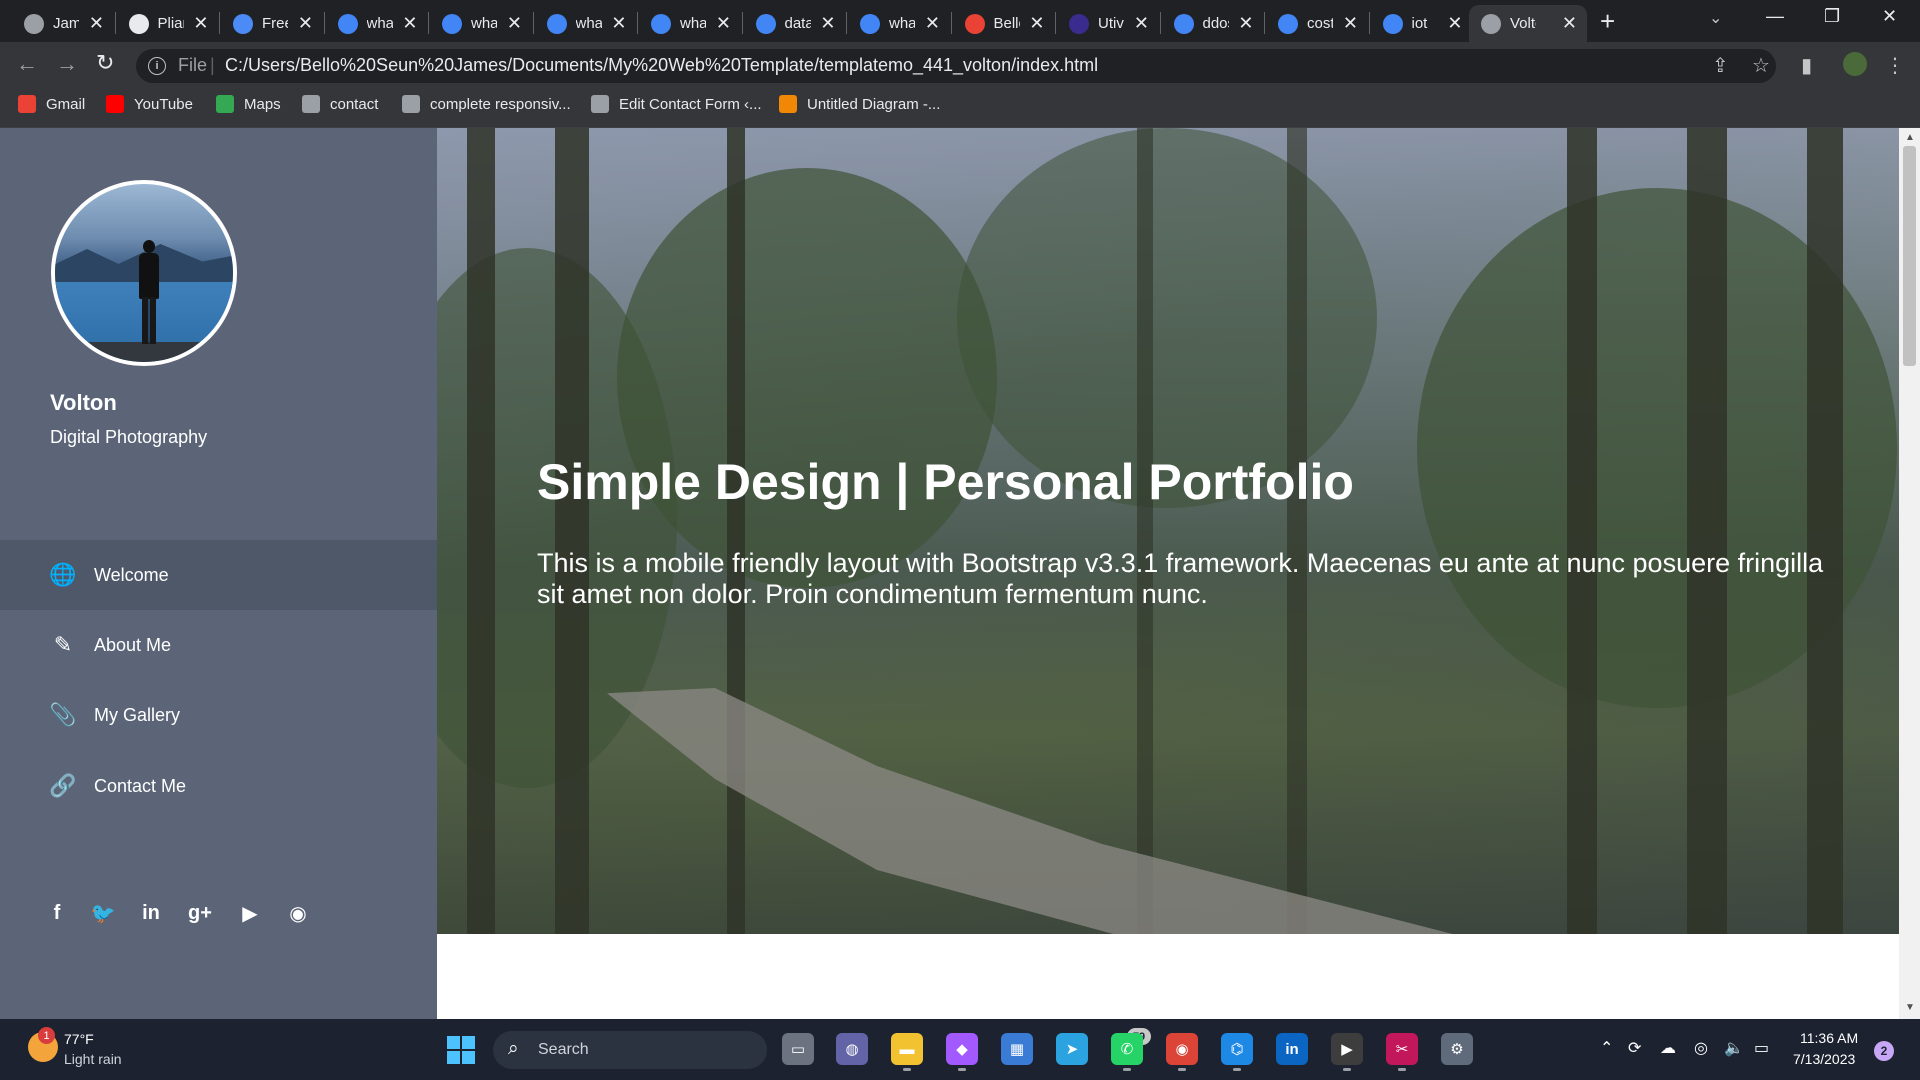 The image size is (1920, 1080). What do you see at coordinates (1606, 1048) in the screenshot?
I see `chevron-up-icon: ⌃` at bounding box center [1606, 1048].